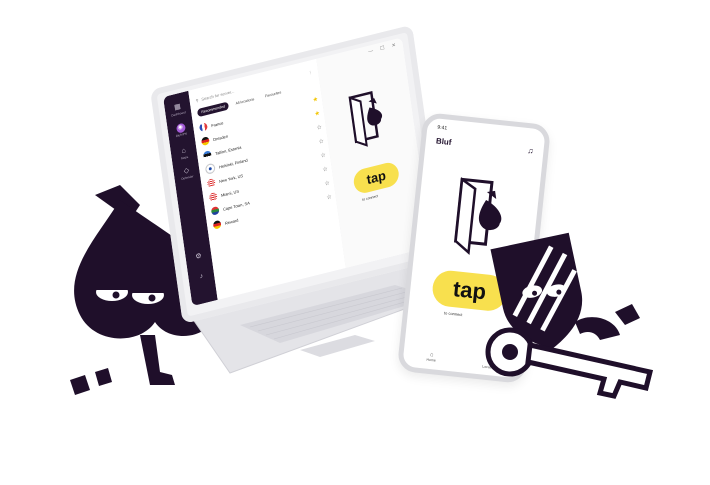 The image size is (710, 485). What do you see at coordinates (569, 315) in the screenshot?
I see `shield-key-character` at bounding box center [569, 315].